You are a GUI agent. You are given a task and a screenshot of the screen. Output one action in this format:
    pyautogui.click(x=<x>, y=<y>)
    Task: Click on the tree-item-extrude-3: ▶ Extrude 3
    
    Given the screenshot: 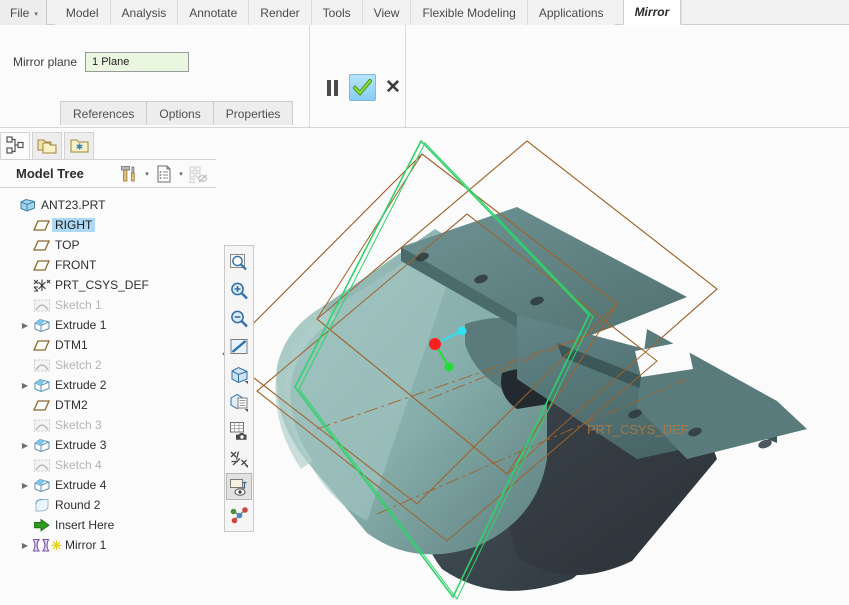 What is the action you would take?
    pyautogui.click(x=108, y=445)
    